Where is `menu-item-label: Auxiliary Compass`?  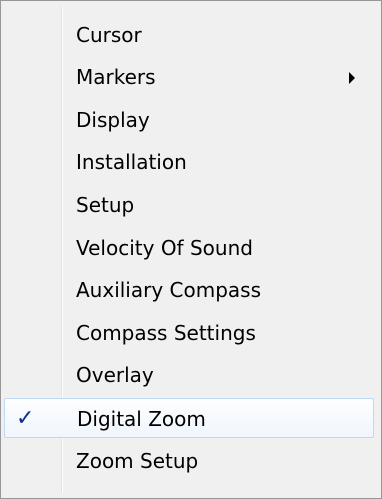 menu-item-label: Auxiliary Compass is located at coordinates (169, 290).